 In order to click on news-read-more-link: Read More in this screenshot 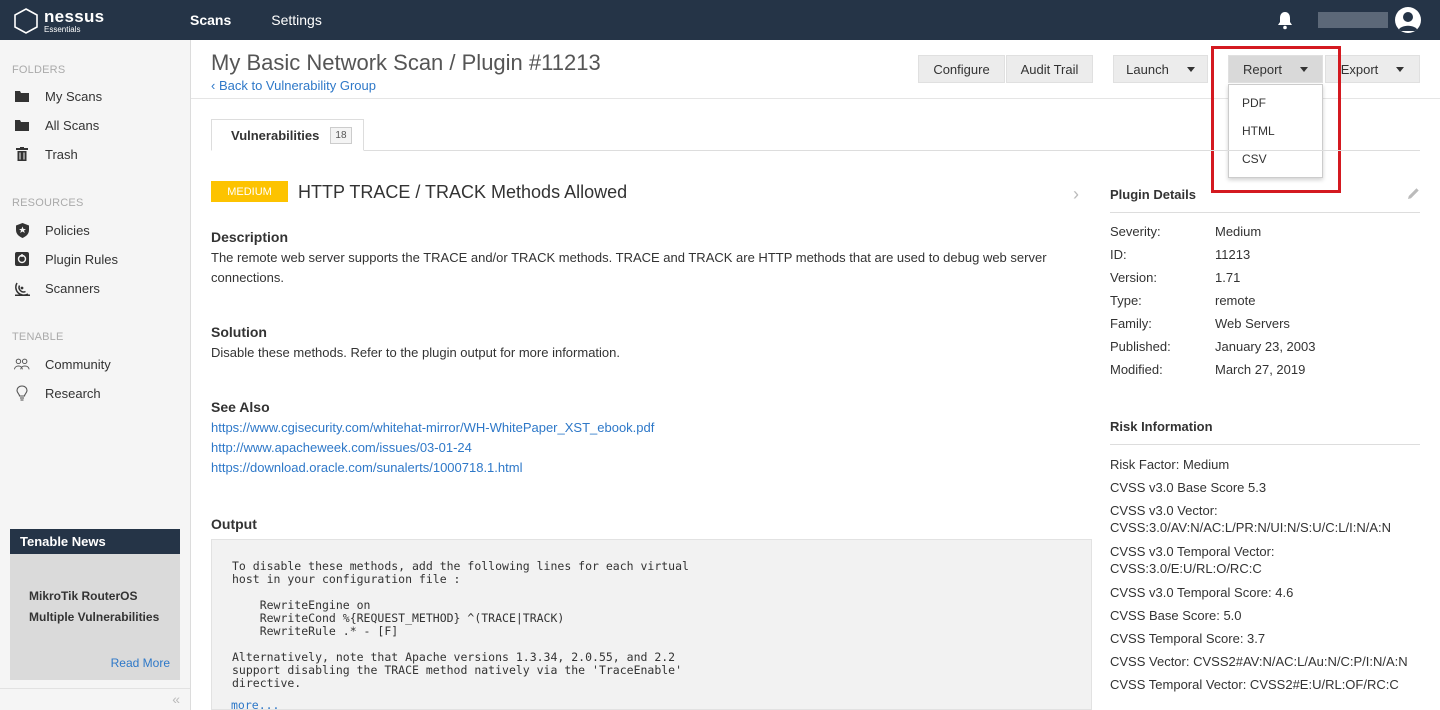, I will do `click(140, 663)`.